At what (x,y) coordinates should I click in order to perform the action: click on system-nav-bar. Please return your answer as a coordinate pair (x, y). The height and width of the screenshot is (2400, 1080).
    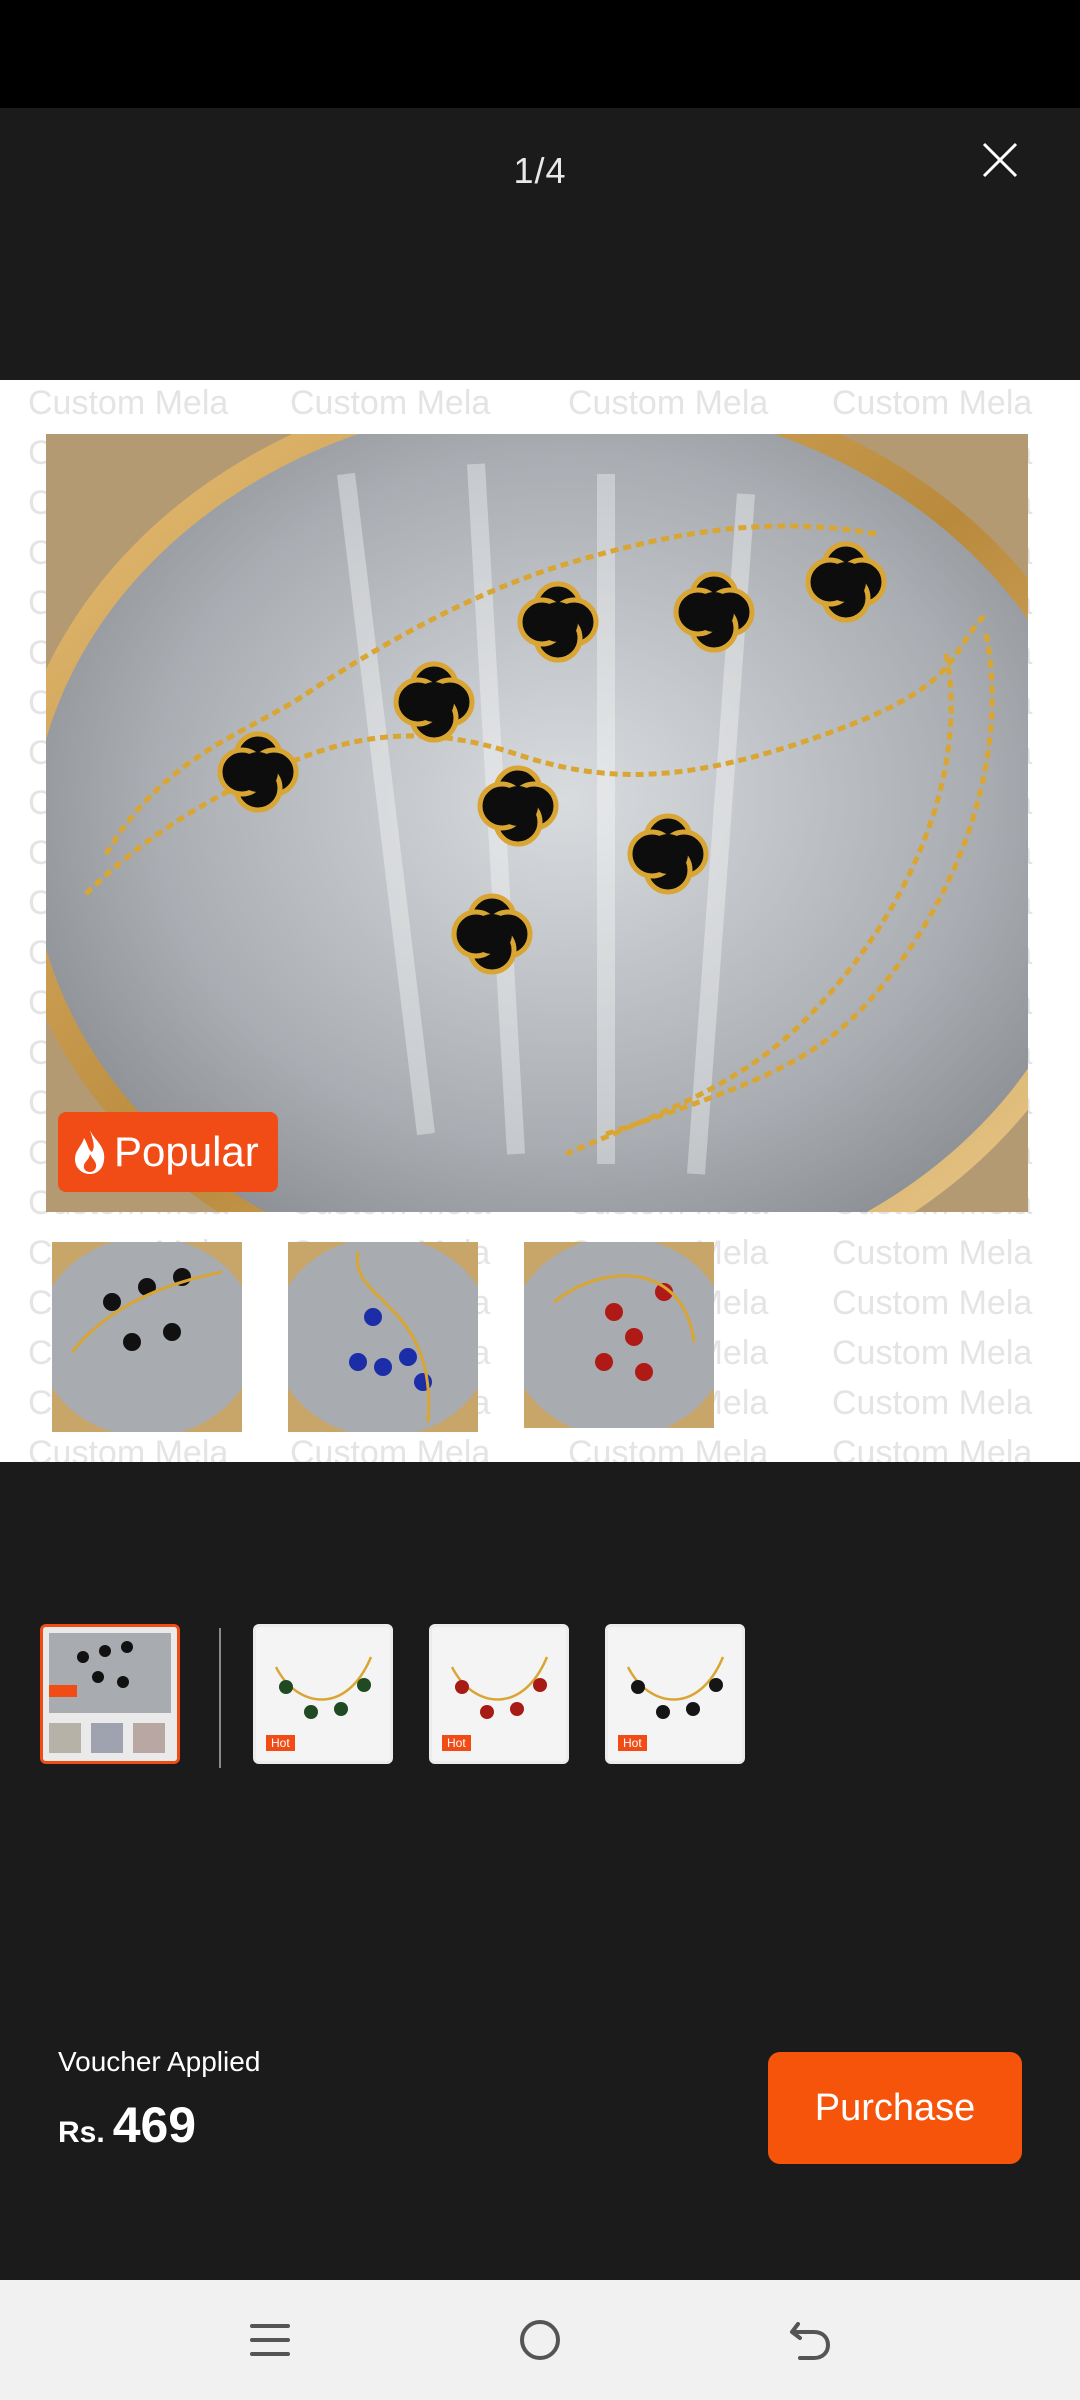
    Looking at the image, I should click on (540, 2340).